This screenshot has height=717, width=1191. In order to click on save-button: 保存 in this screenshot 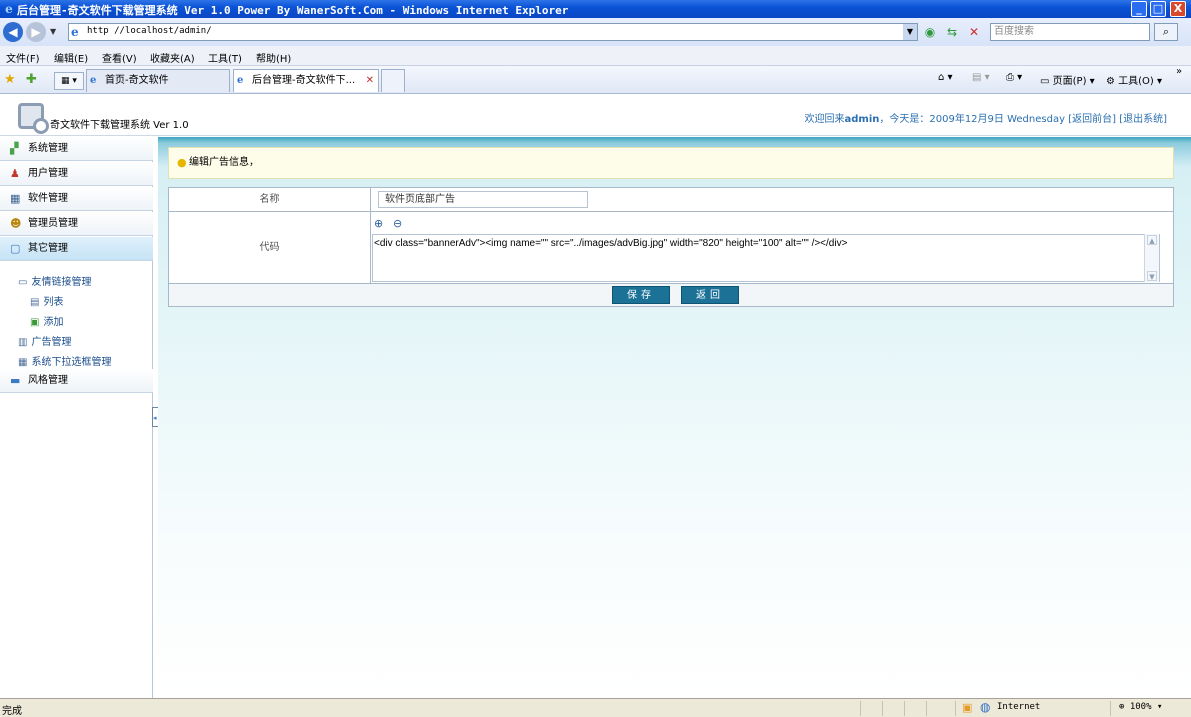, I will do `click(641, 295)`.